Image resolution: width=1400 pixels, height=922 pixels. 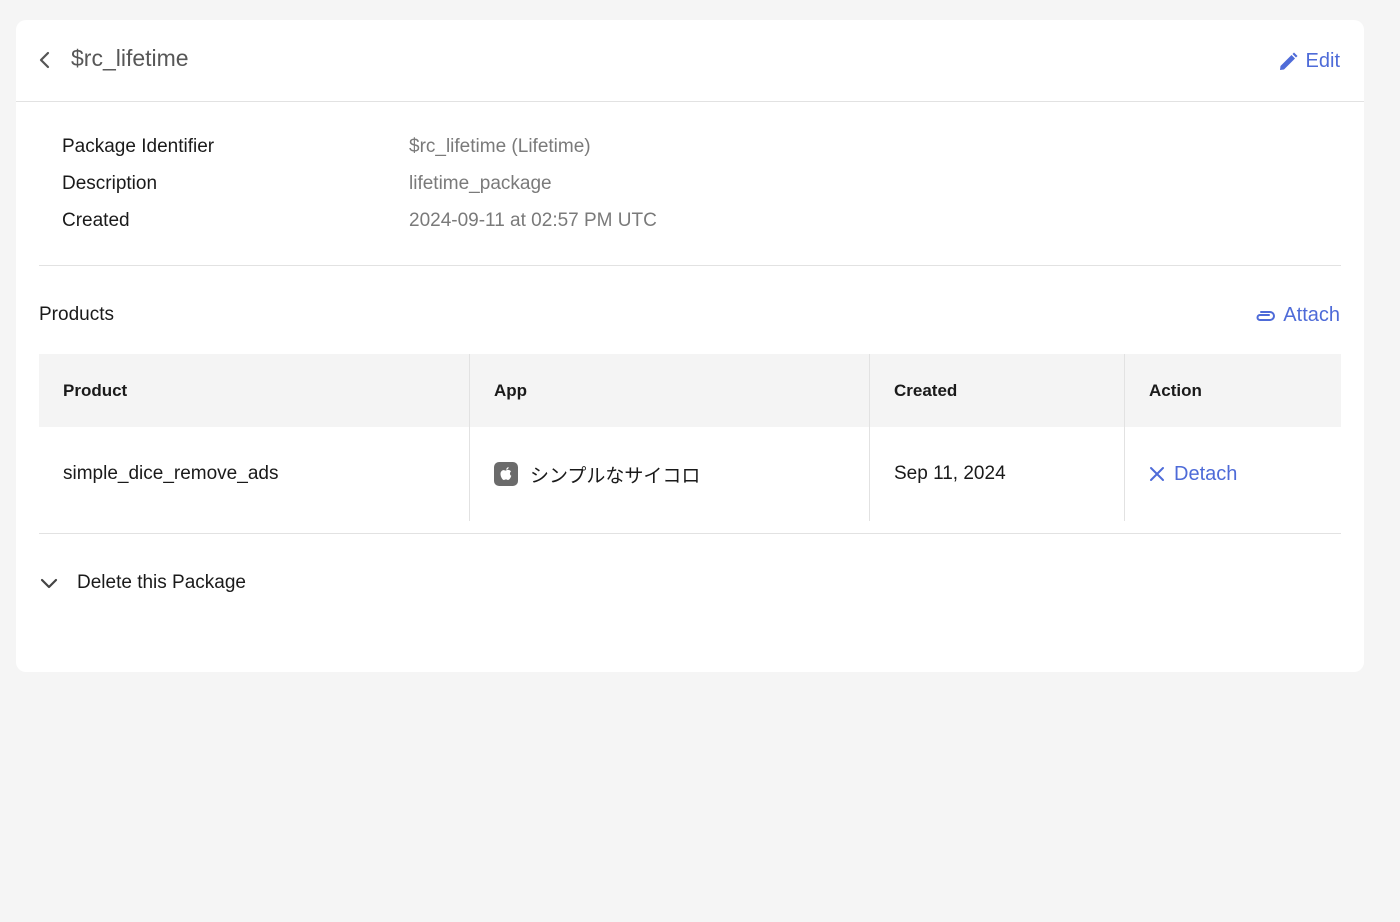 I want to click on edit-label: Edit, so click(x=1322, y=61).